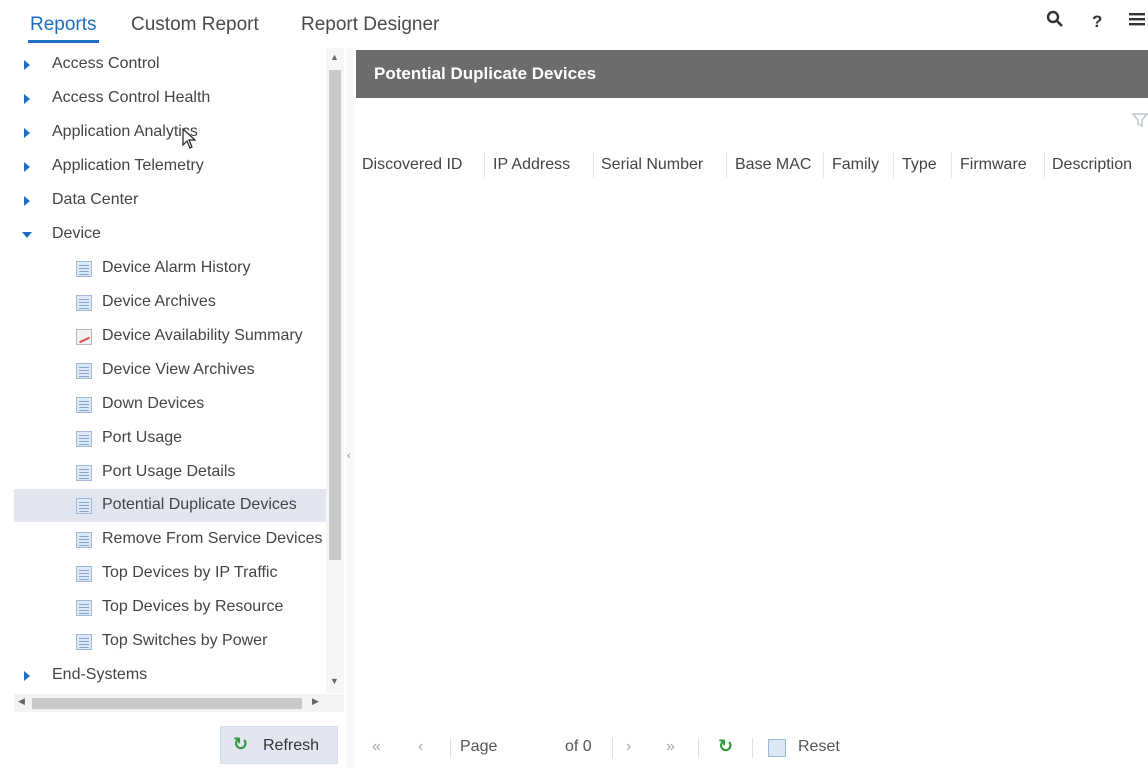  I want to click on pagination-toolbar: « ‹ Page of 0 › » ↻ Reset, so click(752, 749).